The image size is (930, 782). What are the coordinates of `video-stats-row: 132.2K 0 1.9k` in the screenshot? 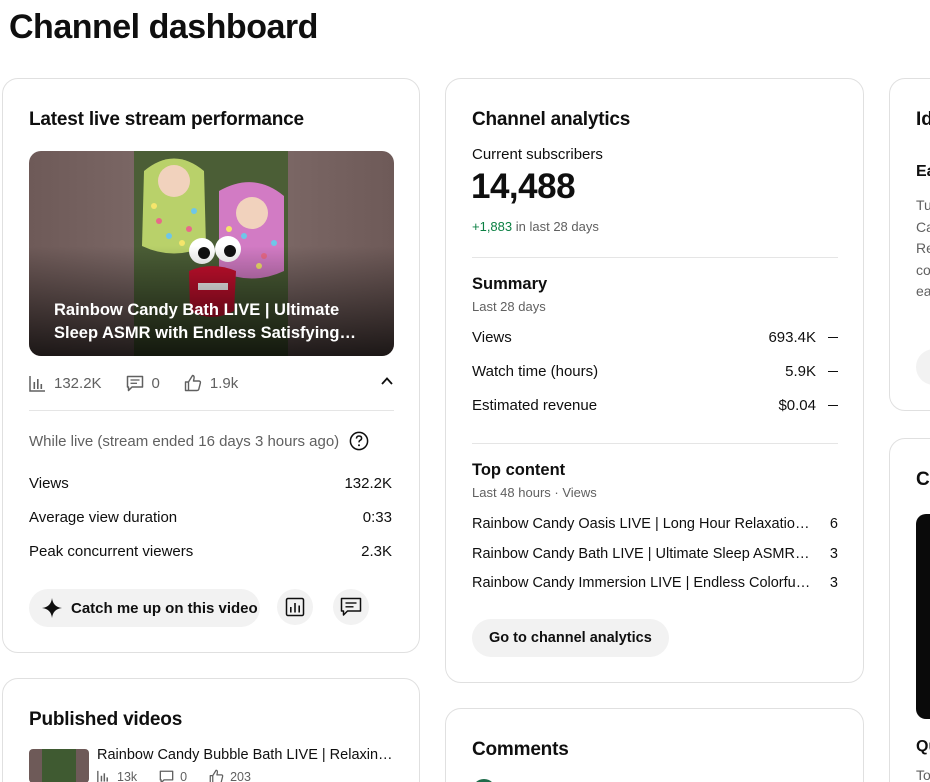 It's located at (211, 383).